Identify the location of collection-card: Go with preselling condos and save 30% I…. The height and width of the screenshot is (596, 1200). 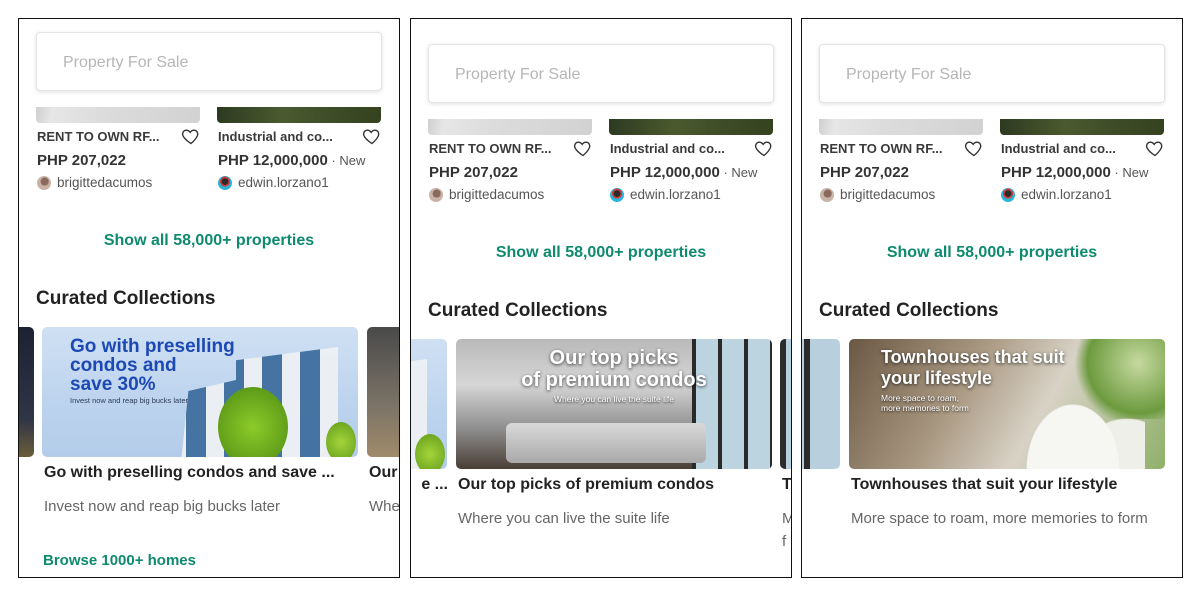
(200, 421).